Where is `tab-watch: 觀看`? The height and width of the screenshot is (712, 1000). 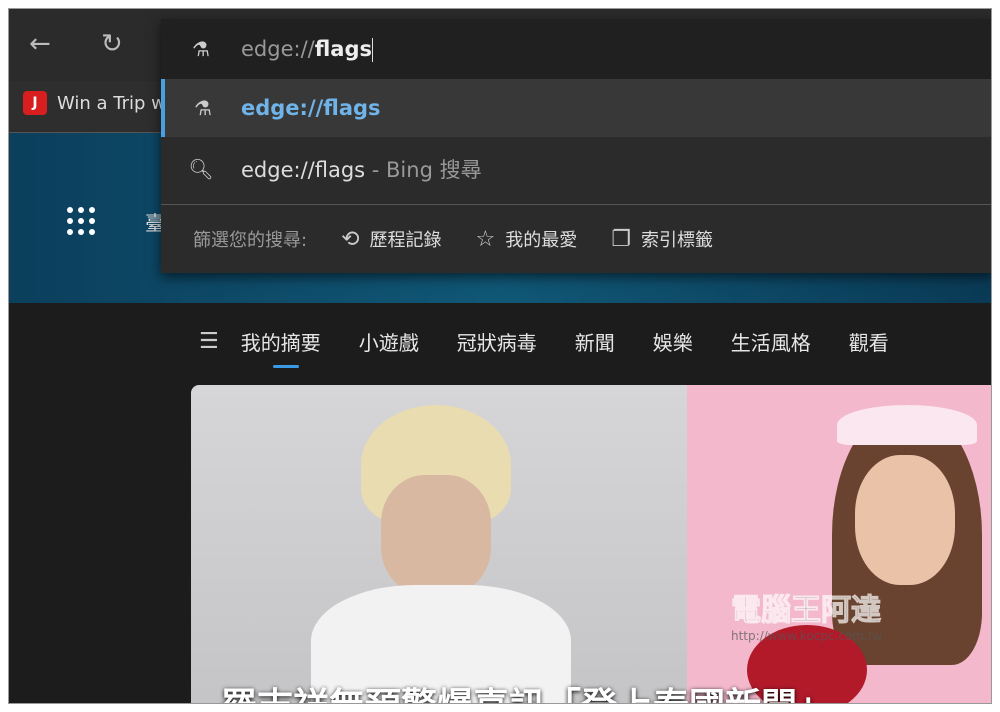 tab-watch: 觀看 is located at coordinates (869, 341).